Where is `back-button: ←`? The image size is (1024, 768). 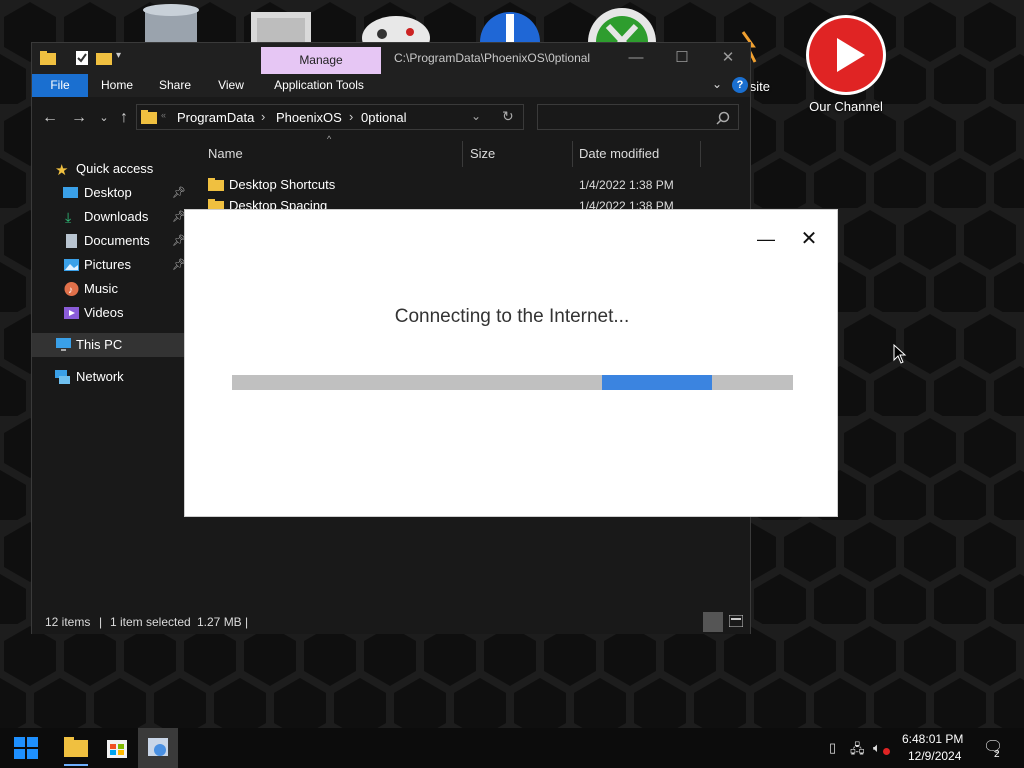
back-button: ← is located at coordinates (50, 118).